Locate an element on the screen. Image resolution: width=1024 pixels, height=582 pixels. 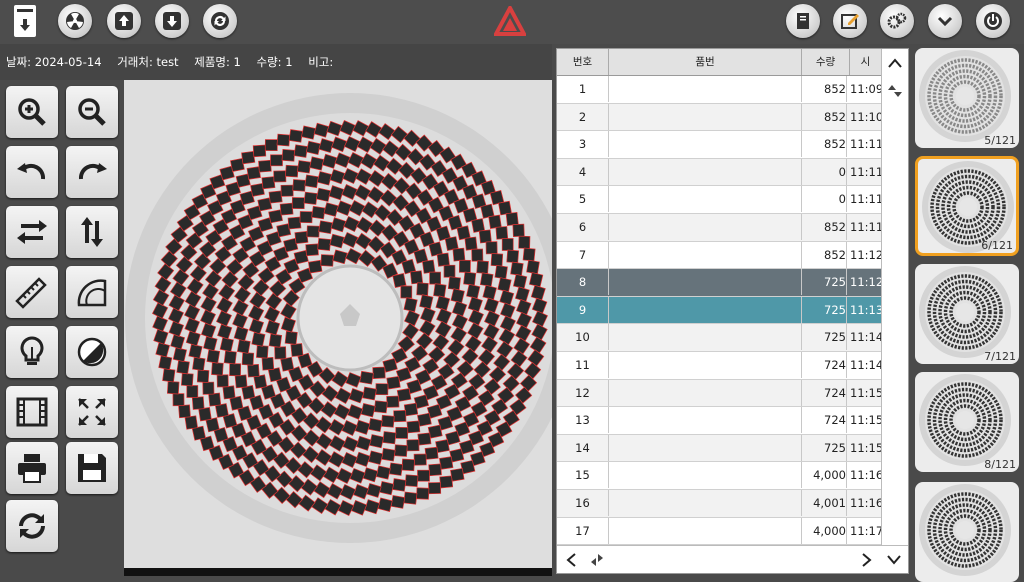
contrast-button is located at coordinates (92, 352).